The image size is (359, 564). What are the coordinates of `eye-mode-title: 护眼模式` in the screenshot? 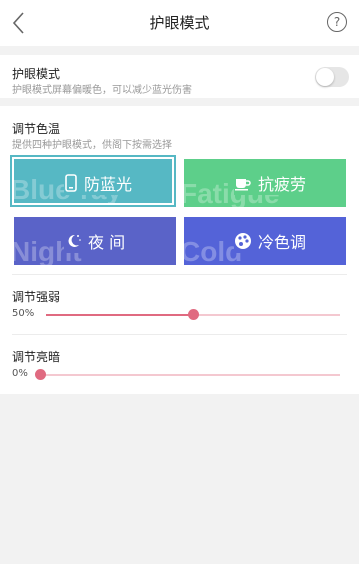 It's located at (36, 74).